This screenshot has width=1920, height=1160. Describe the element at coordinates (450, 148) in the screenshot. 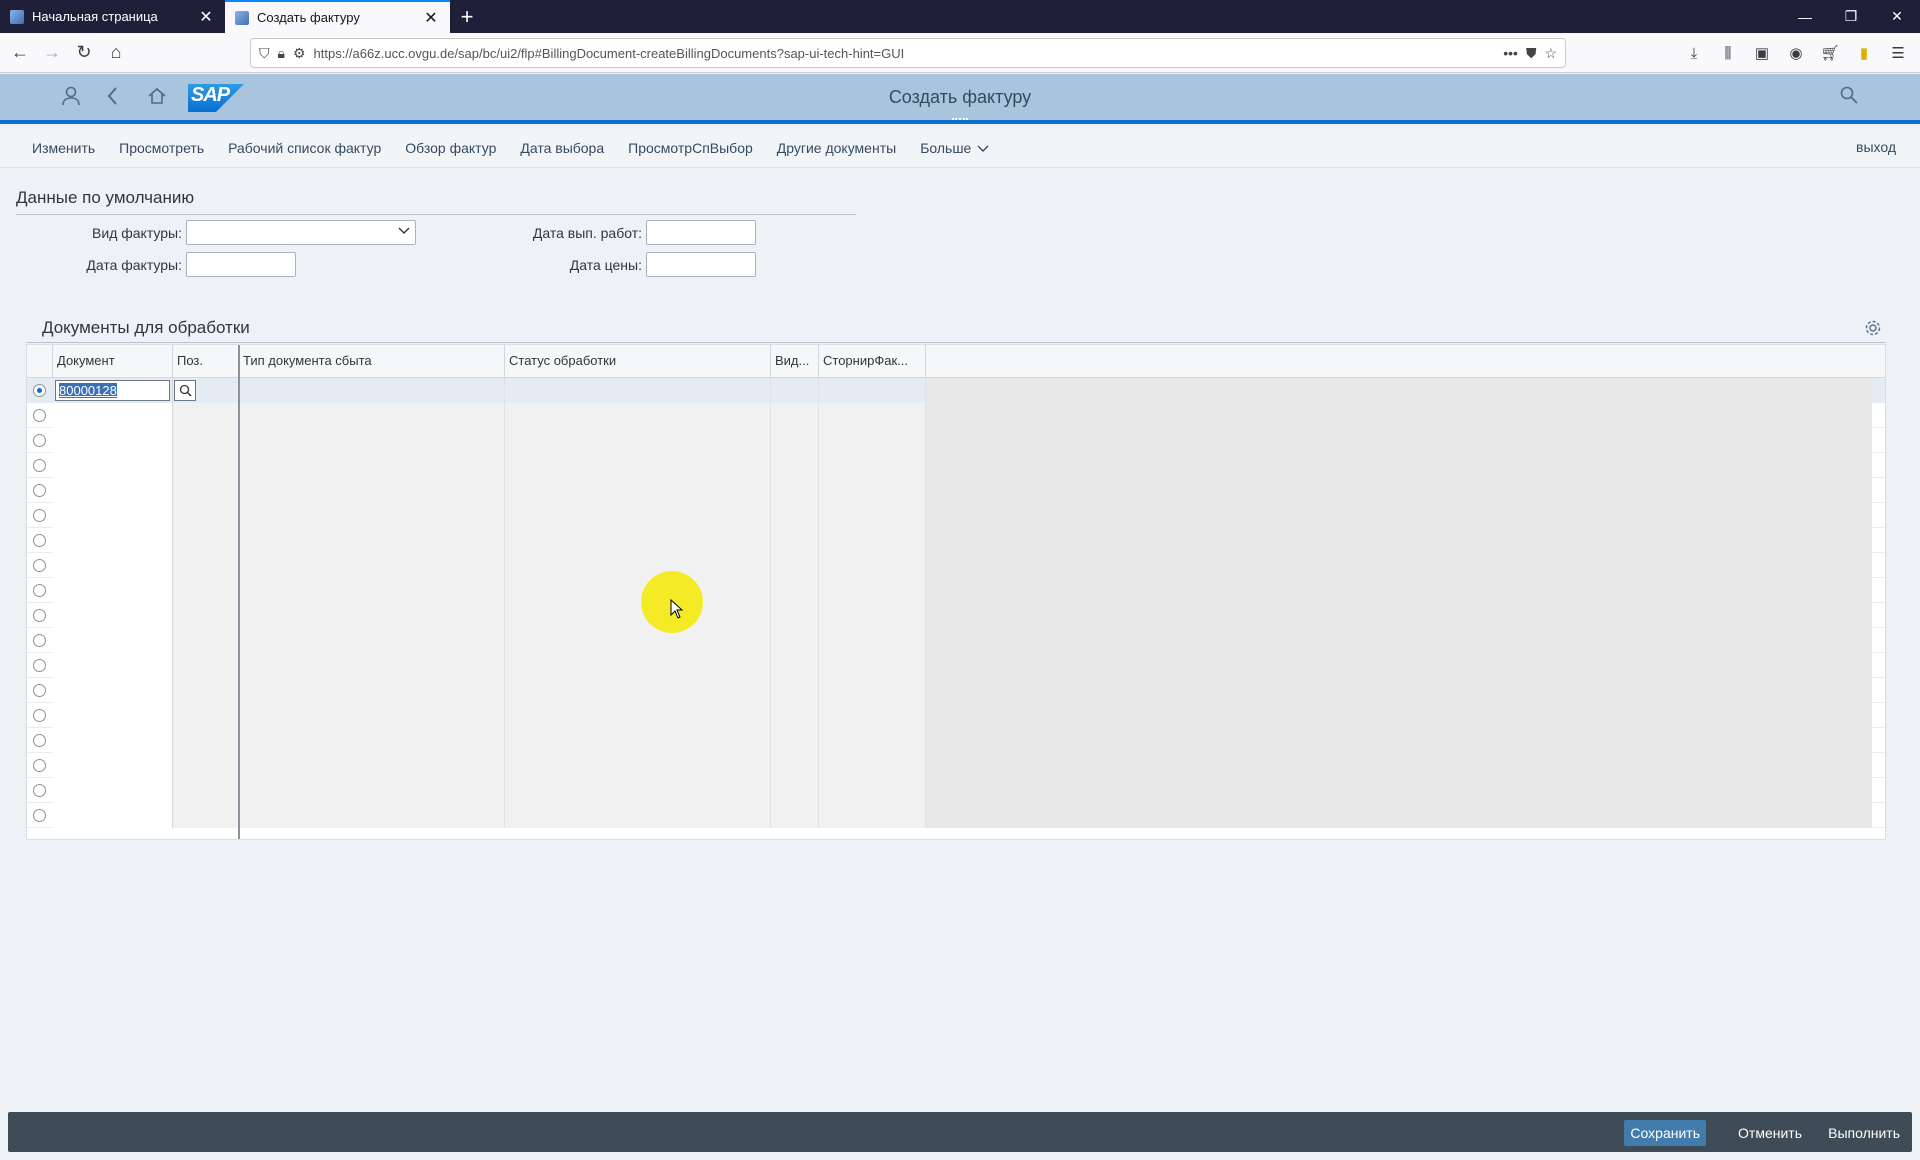

I see `toolbar-overview-button: Обзор фактур` at that location.